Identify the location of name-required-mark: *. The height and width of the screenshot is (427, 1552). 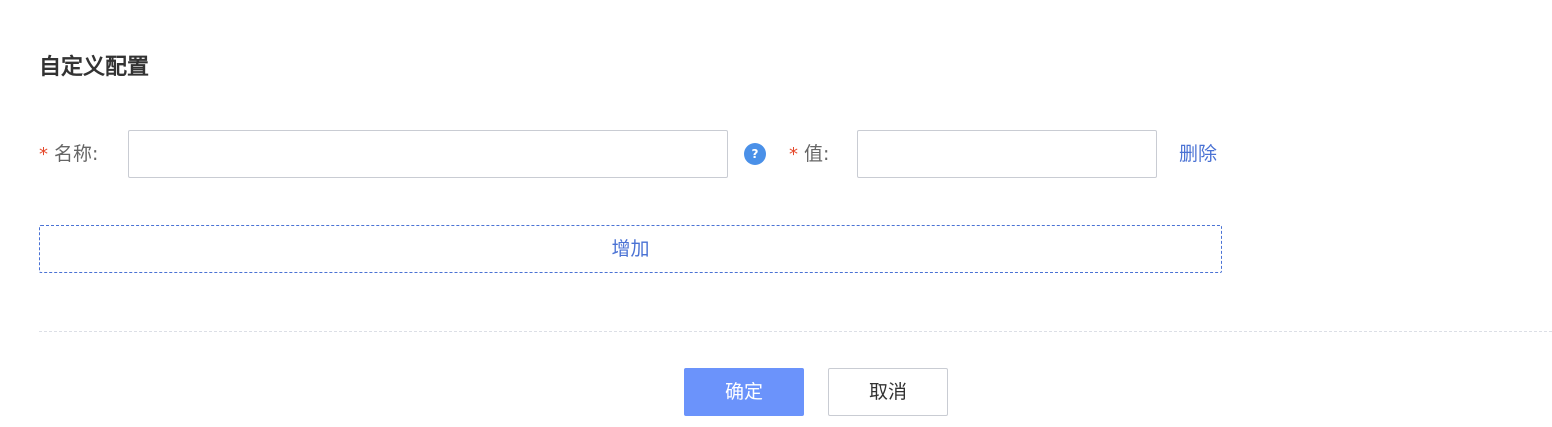
(43, 154).